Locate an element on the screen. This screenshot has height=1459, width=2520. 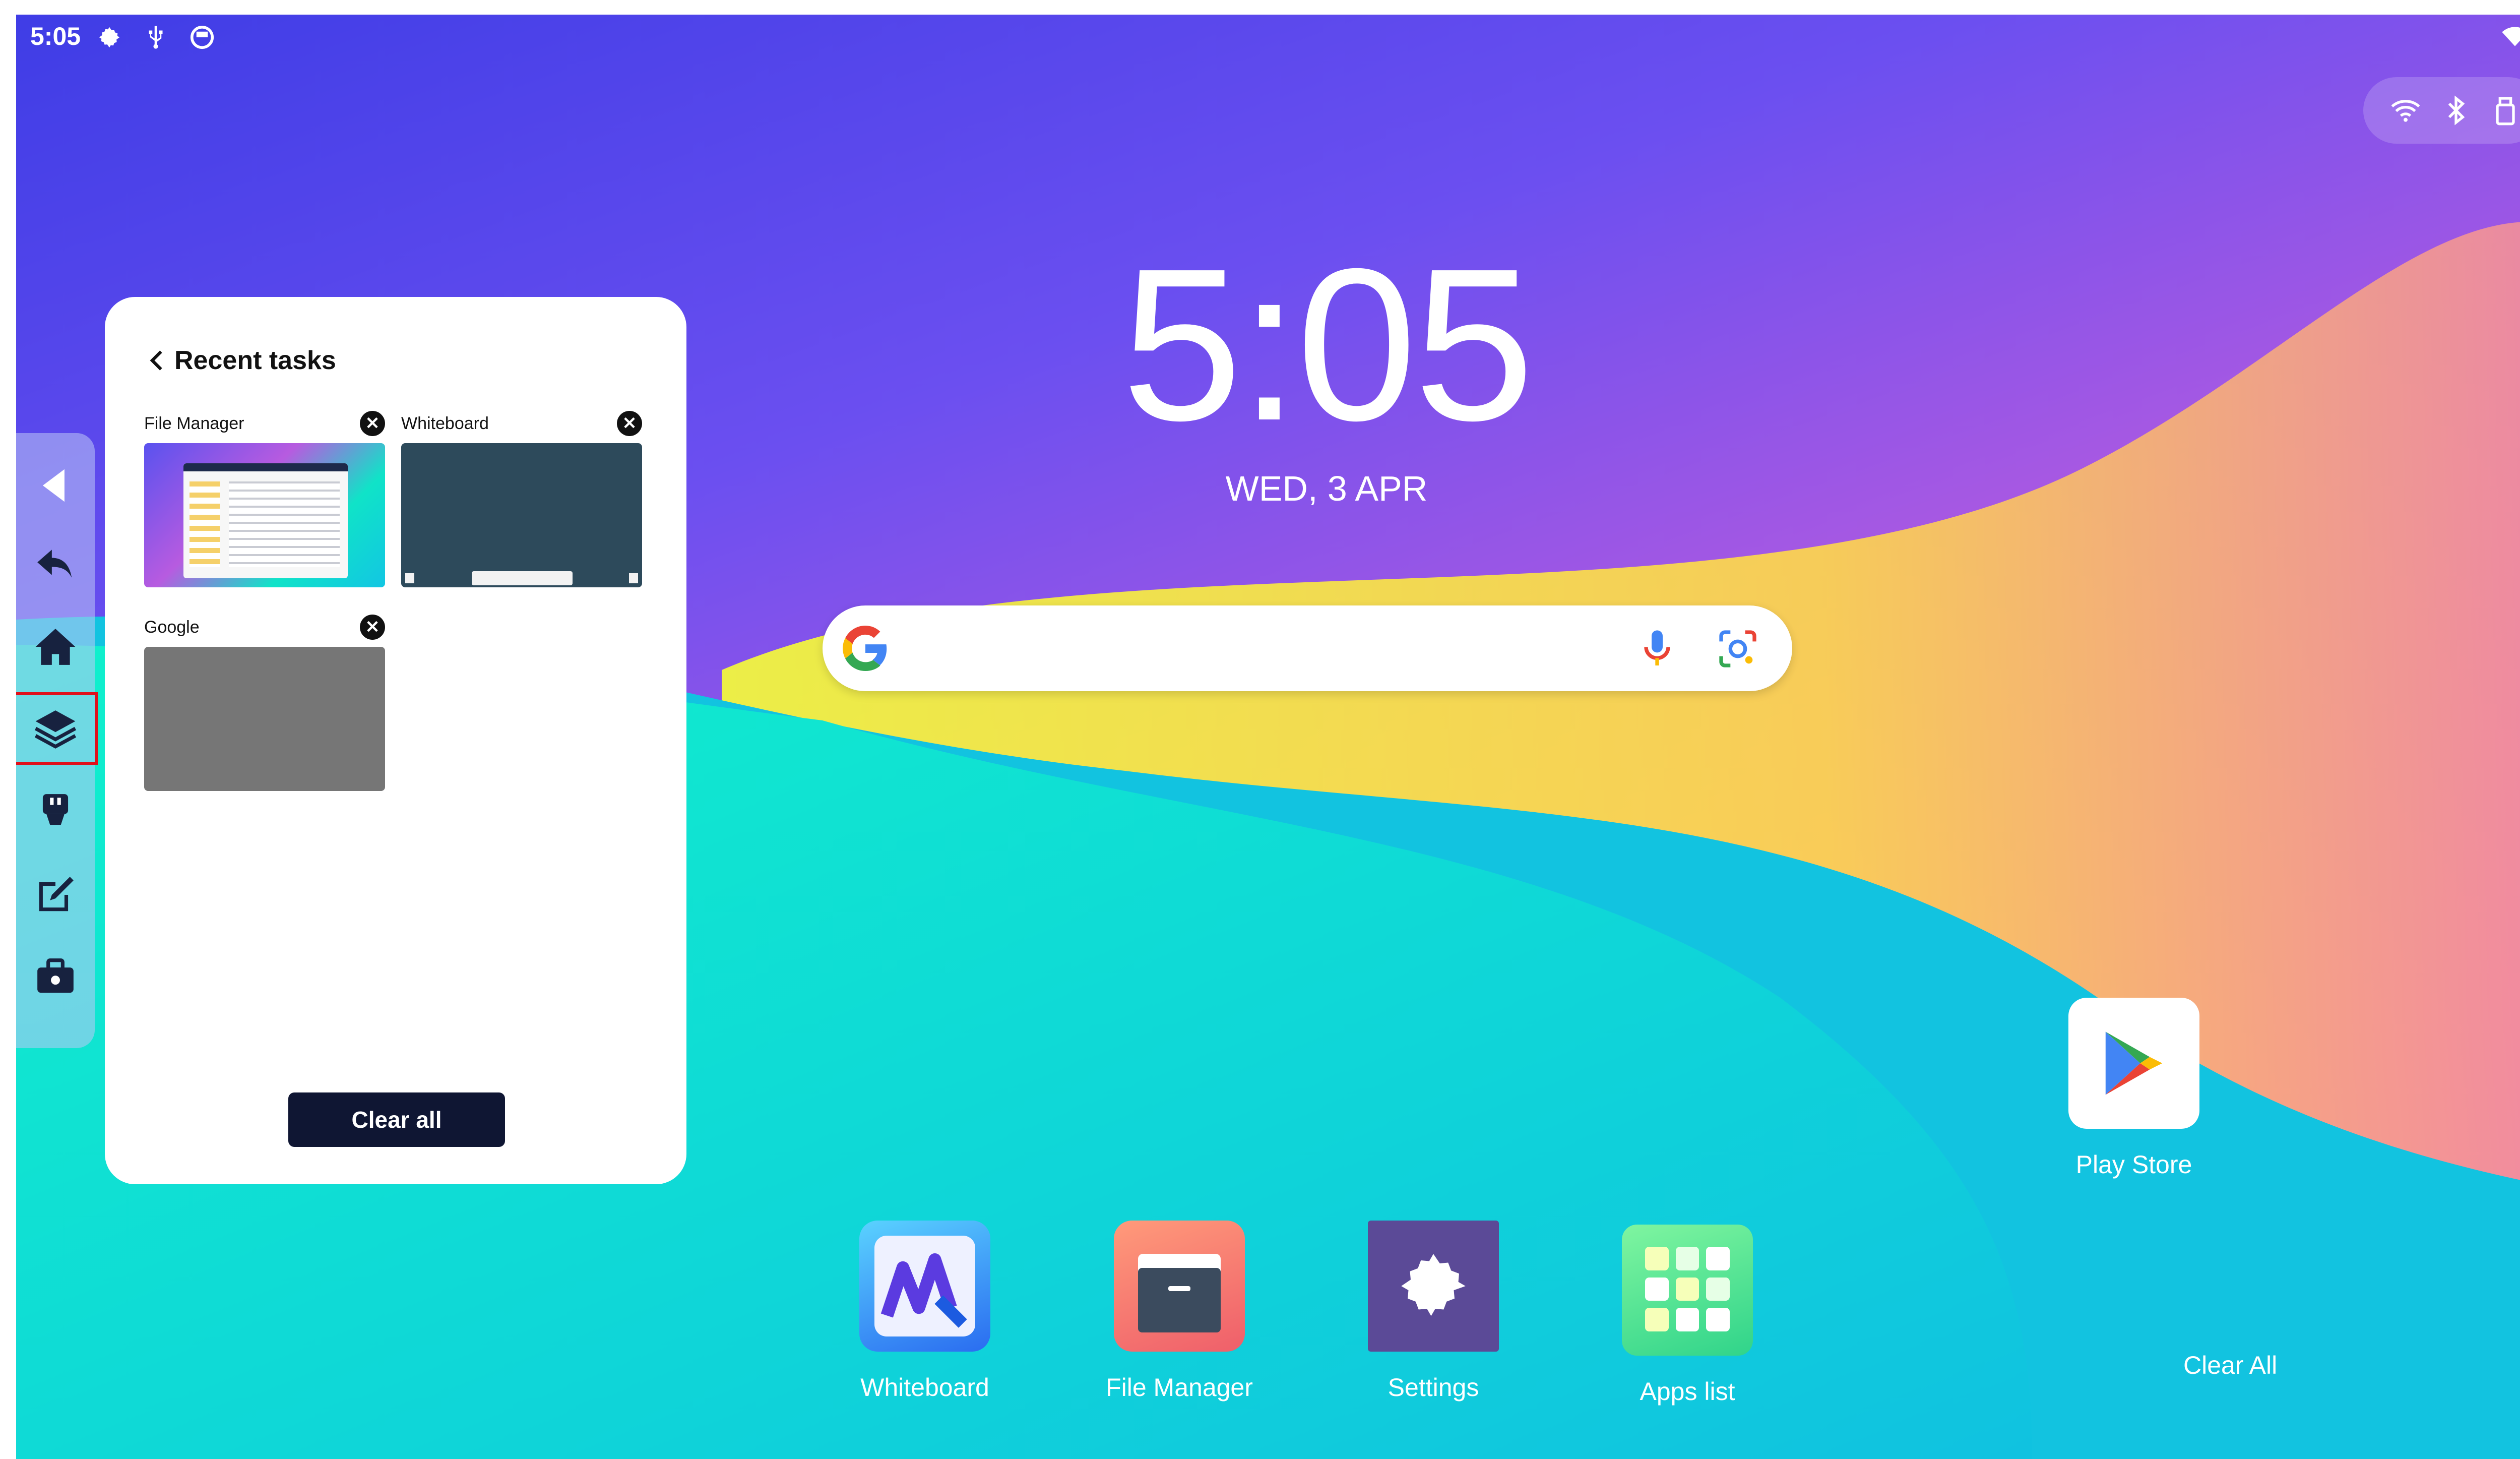
recent-tasks-title: Recent tasks is located at coordinates (255, 360).